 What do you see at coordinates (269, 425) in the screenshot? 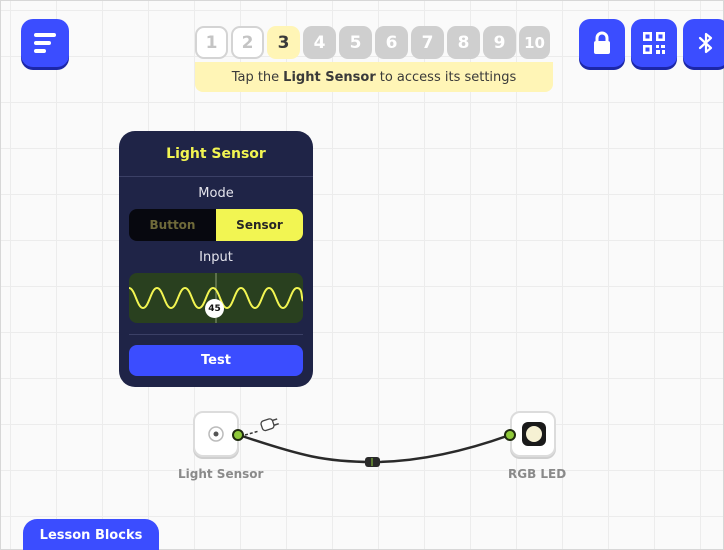
I see `plug-icon` at bounding box center [269, 425].